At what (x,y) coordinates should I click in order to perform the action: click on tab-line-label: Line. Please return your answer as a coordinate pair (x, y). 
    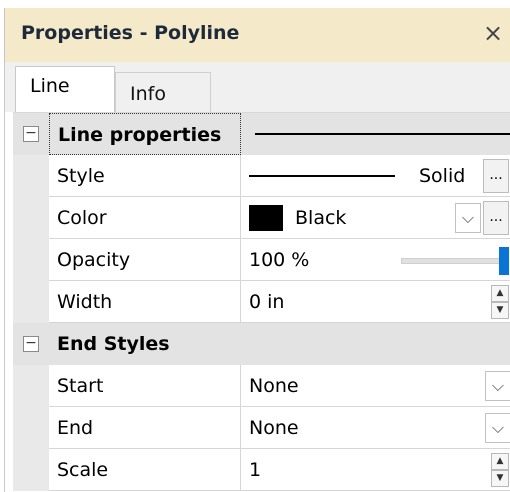
    Looking at the image, I should click on (50, 86).